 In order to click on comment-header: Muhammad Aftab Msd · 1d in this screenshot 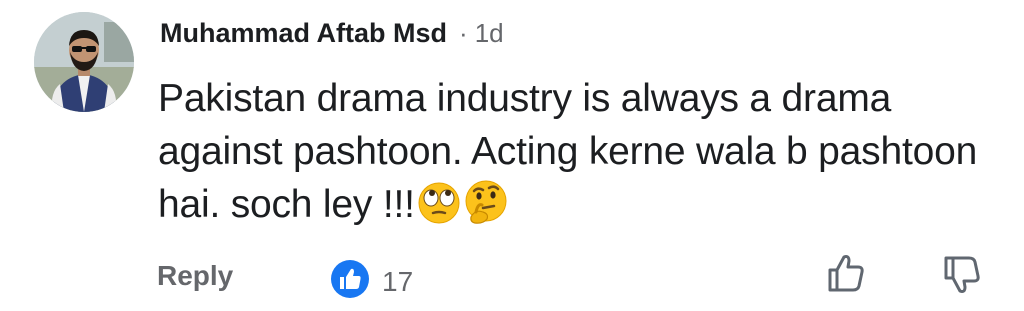, I will do `click(332, 33)`.